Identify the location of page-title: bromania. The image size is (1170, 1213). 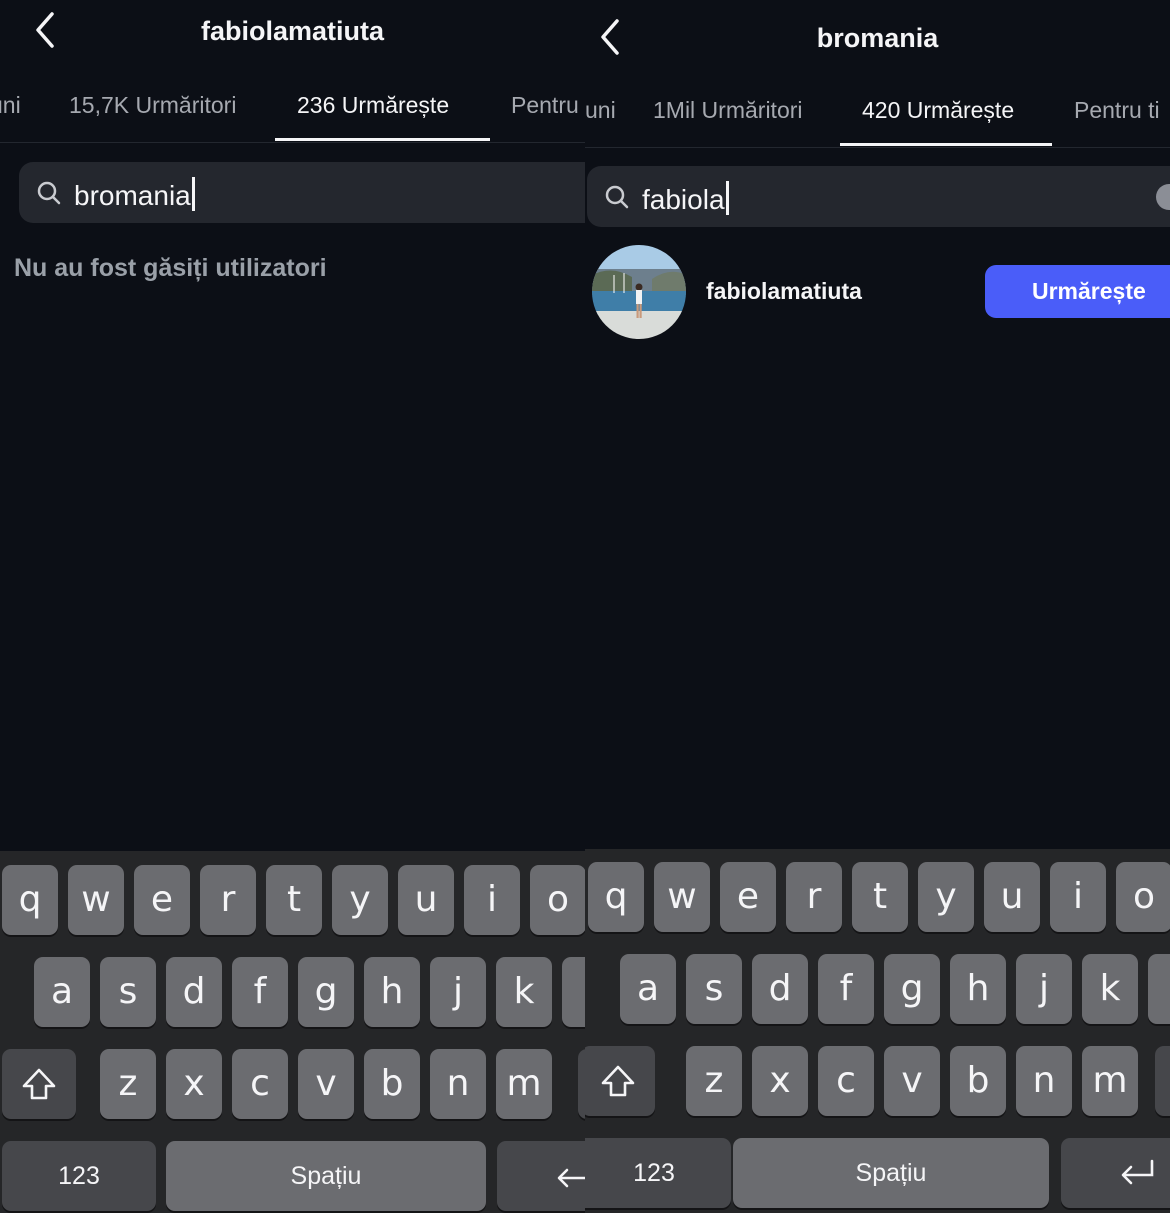
(877, 38).